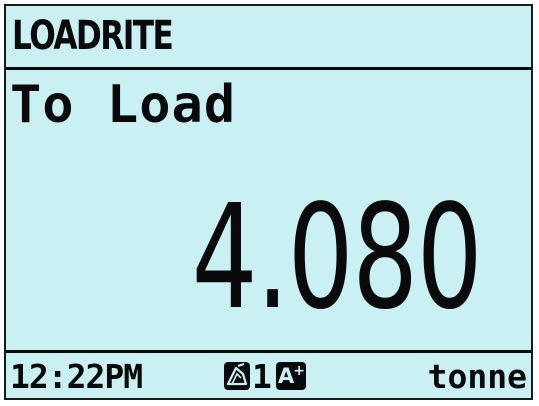 Image resolution: width=539 pixels, height=406 pixels. I want to click on auto-add-icon-letter: A, so click(286, 376).